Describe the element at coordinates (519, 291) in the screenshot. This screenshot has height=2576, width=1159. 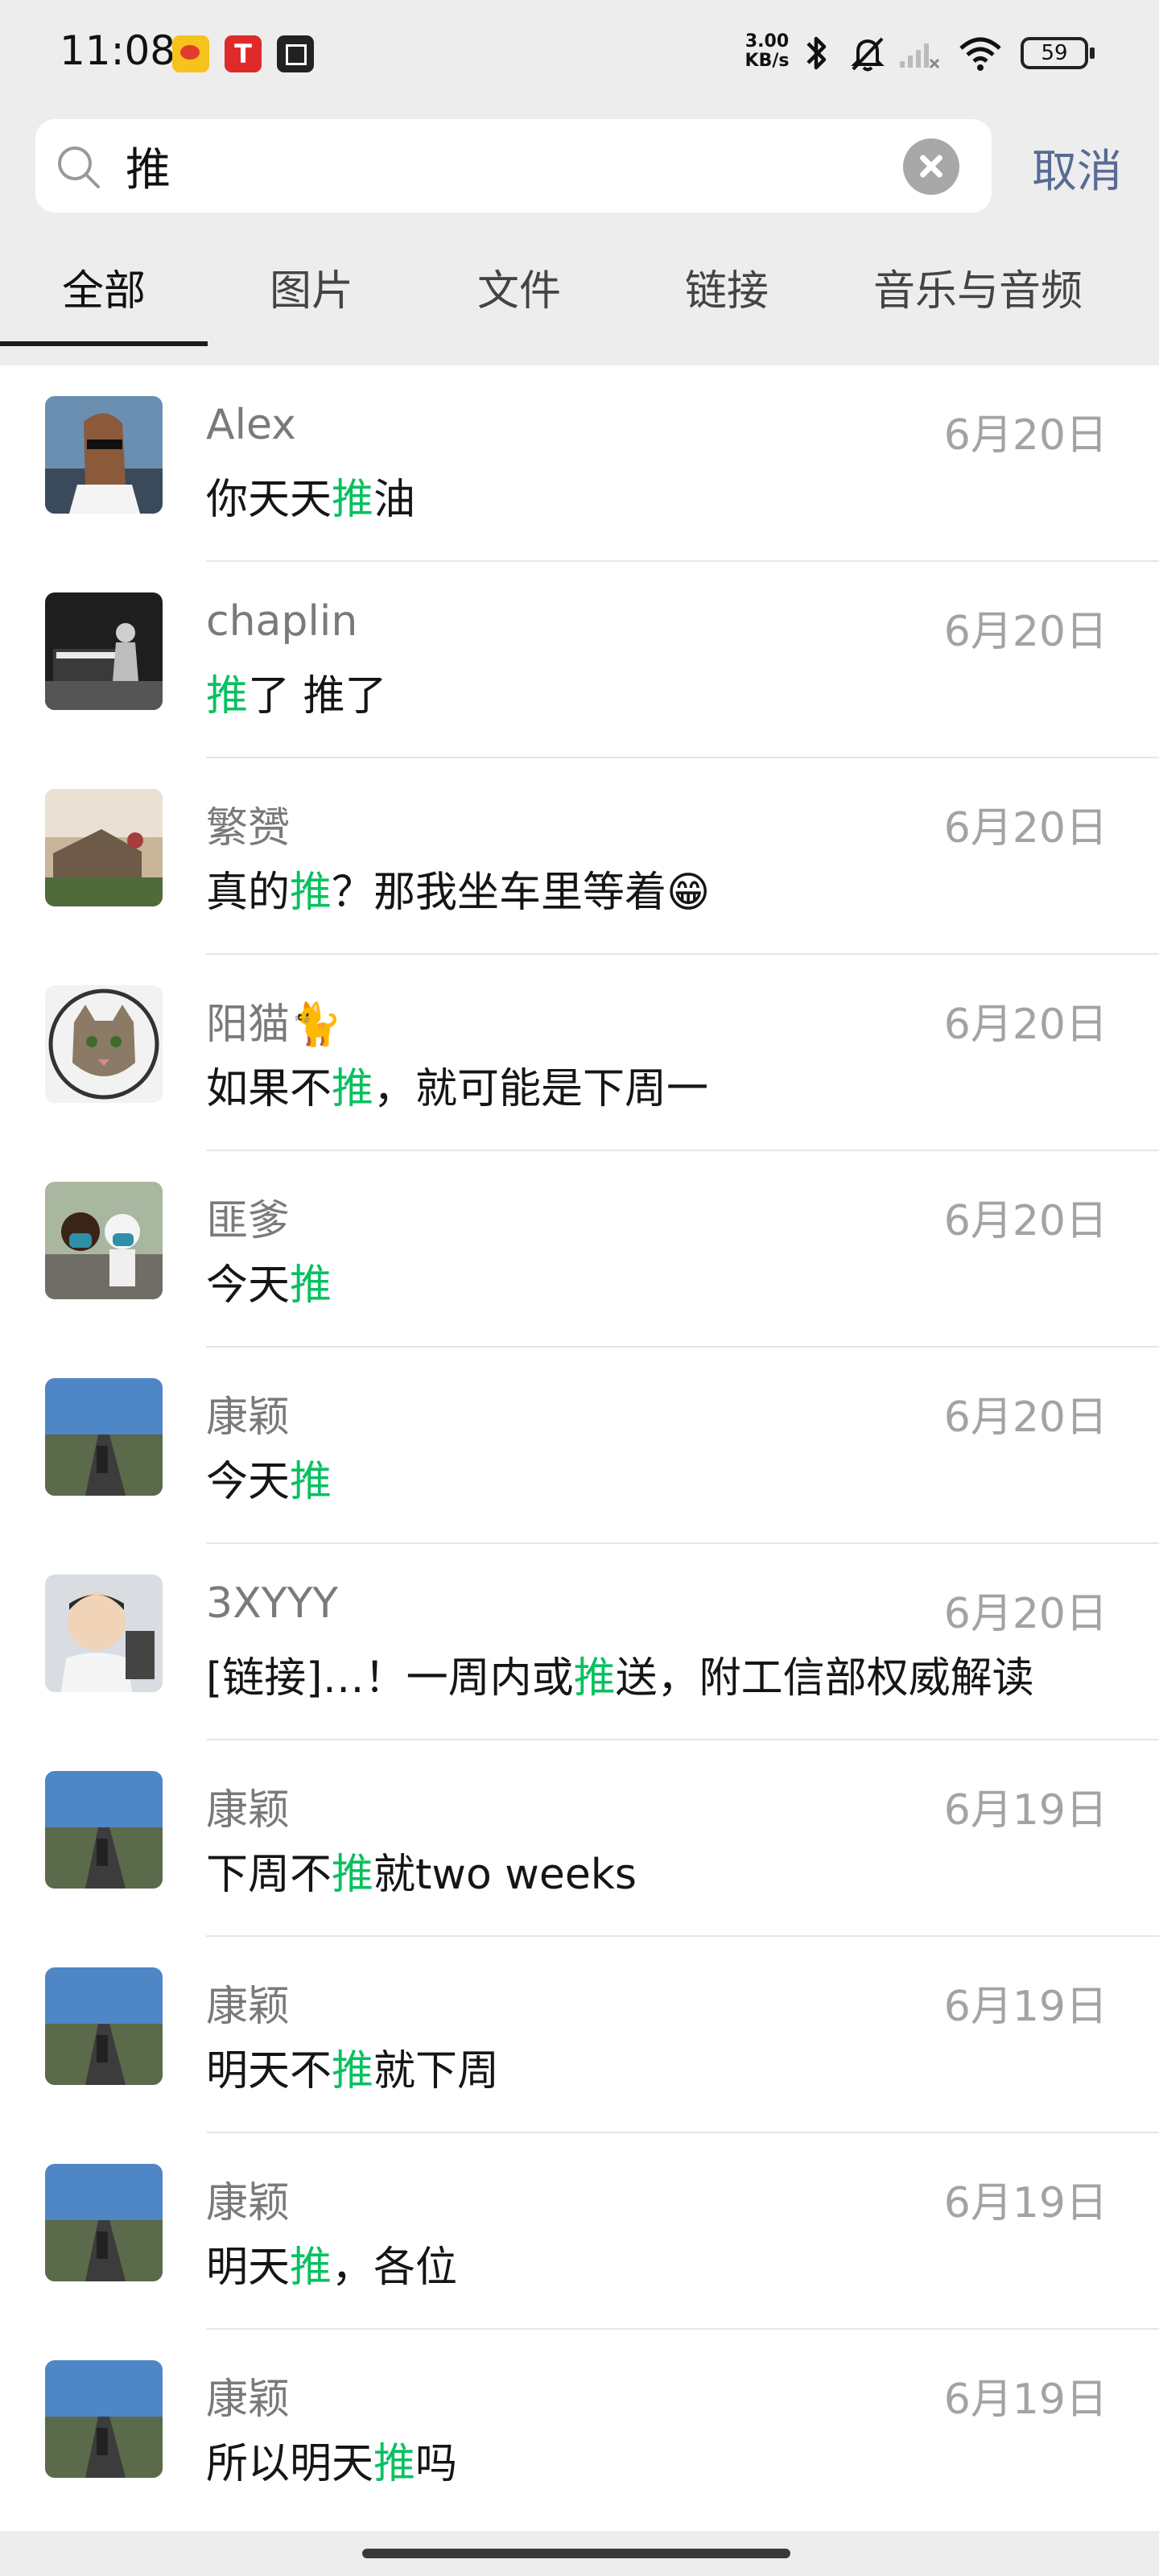
I see `tab-files: 文件` at that location.